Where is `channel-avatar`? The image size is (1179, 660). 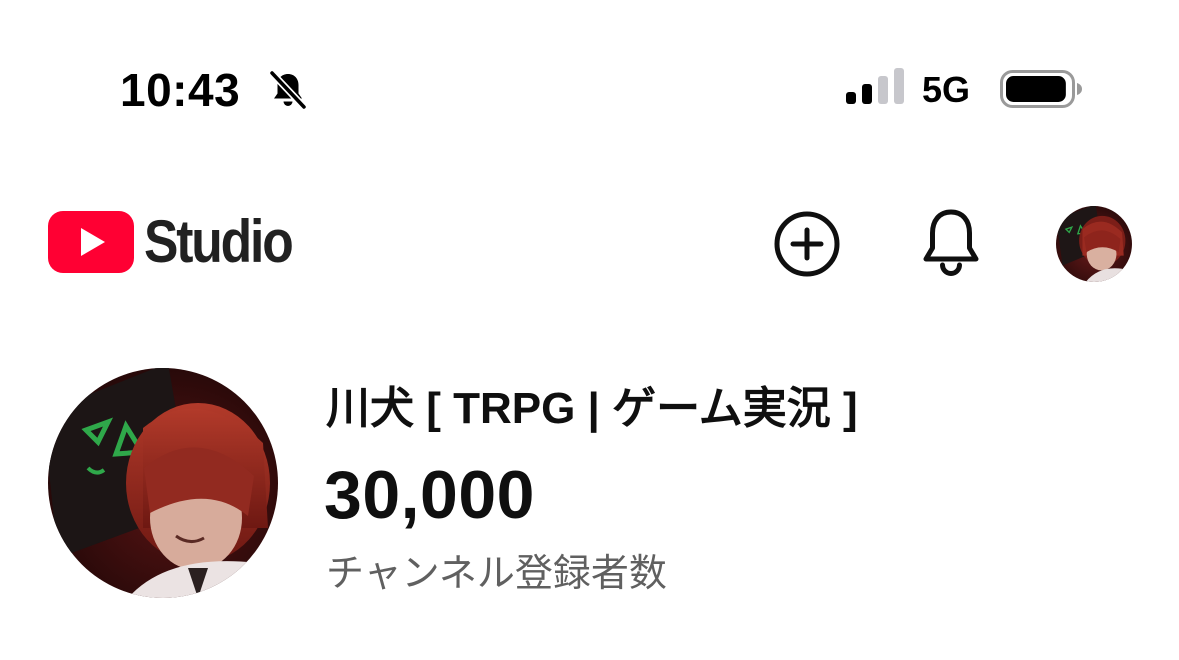
channel-avatar is located at coordinates (163, 483).